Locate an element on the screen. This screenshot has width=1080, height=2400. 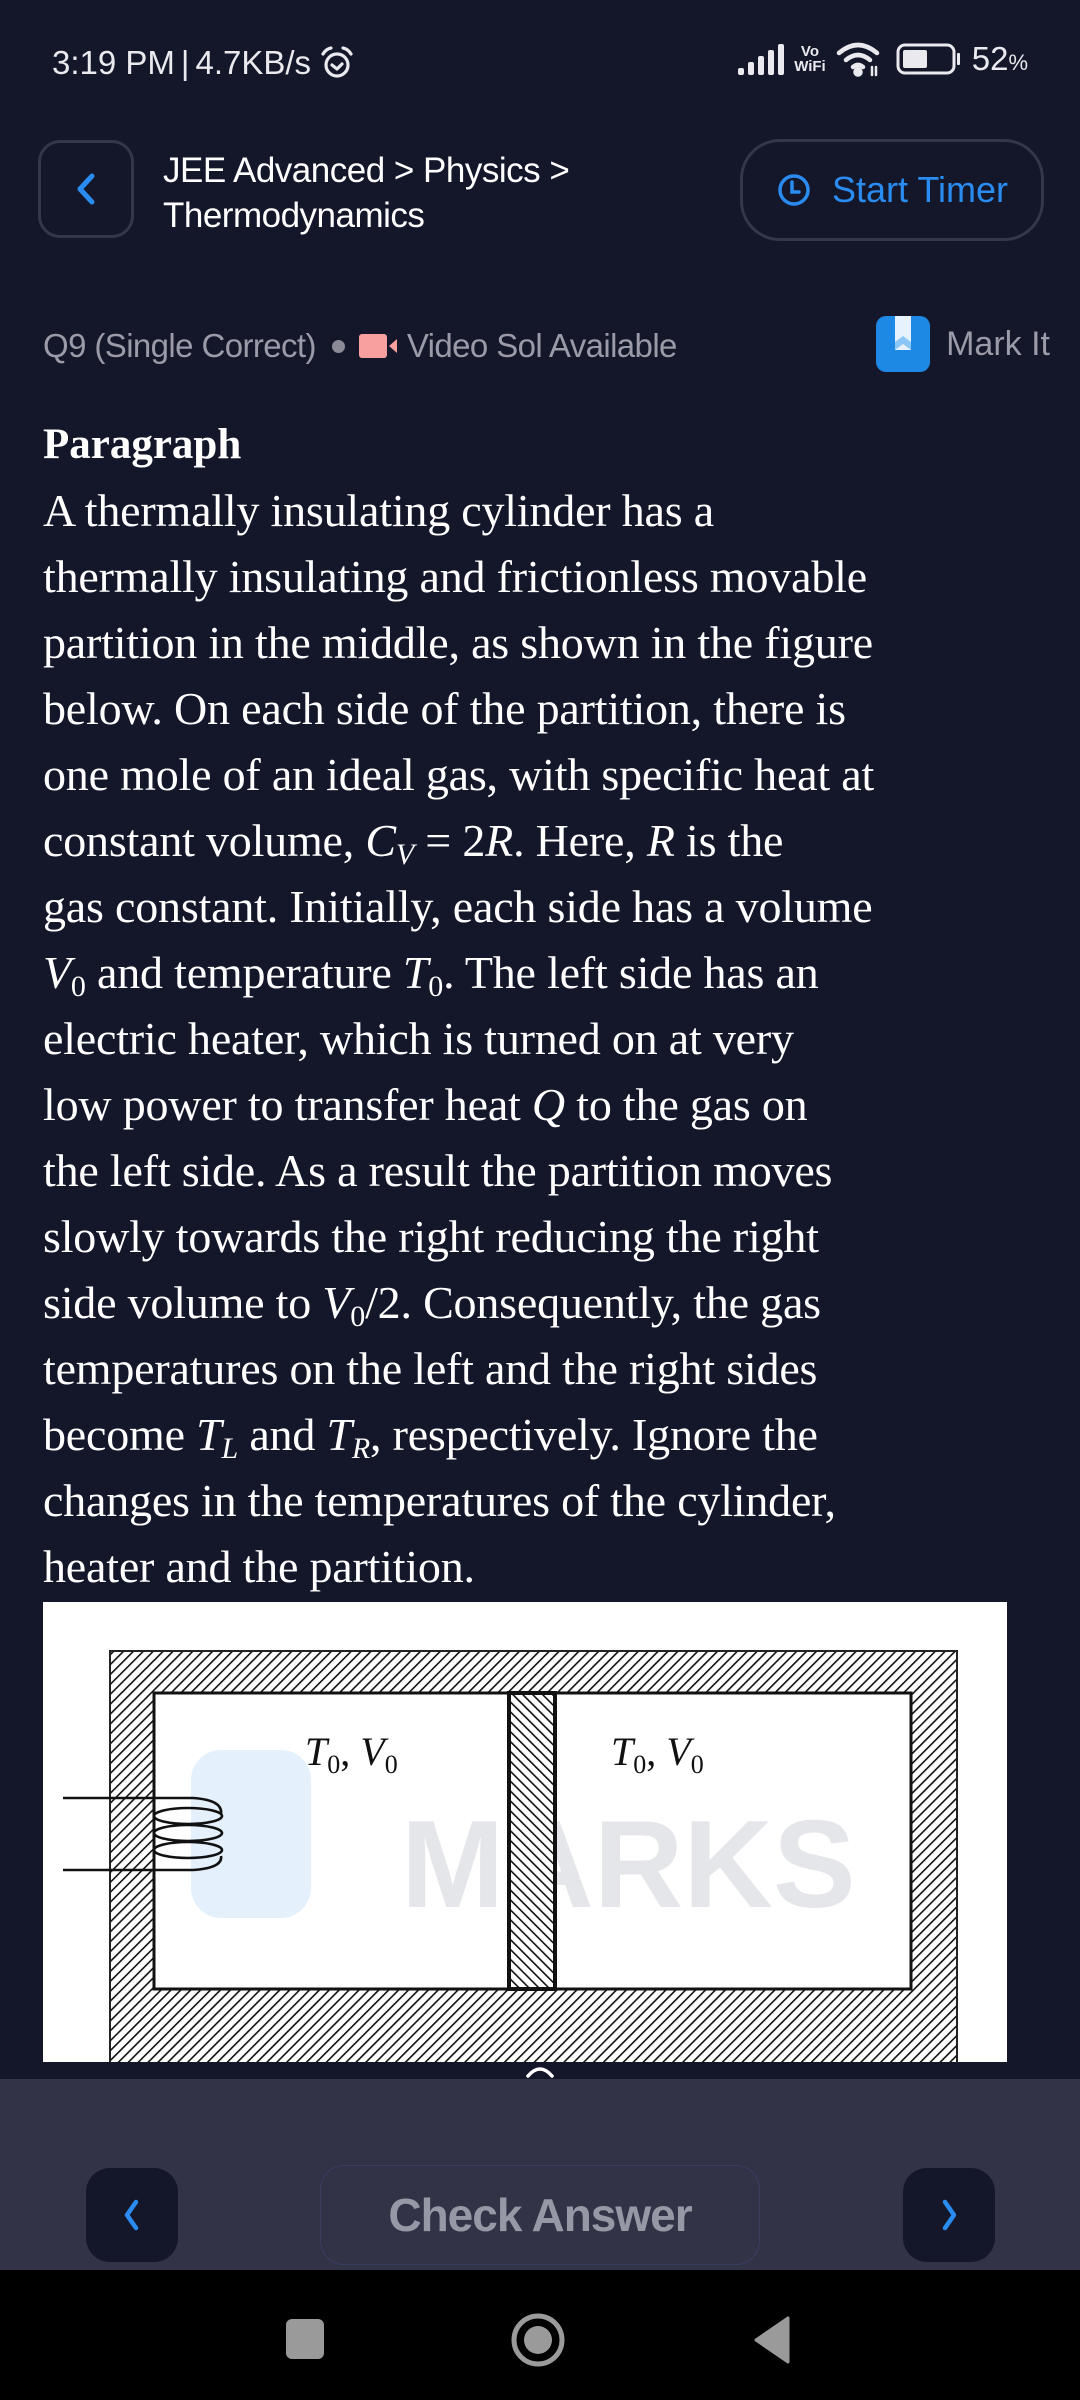
mark-it-label: Mark It is located at coordinates (998, 343).